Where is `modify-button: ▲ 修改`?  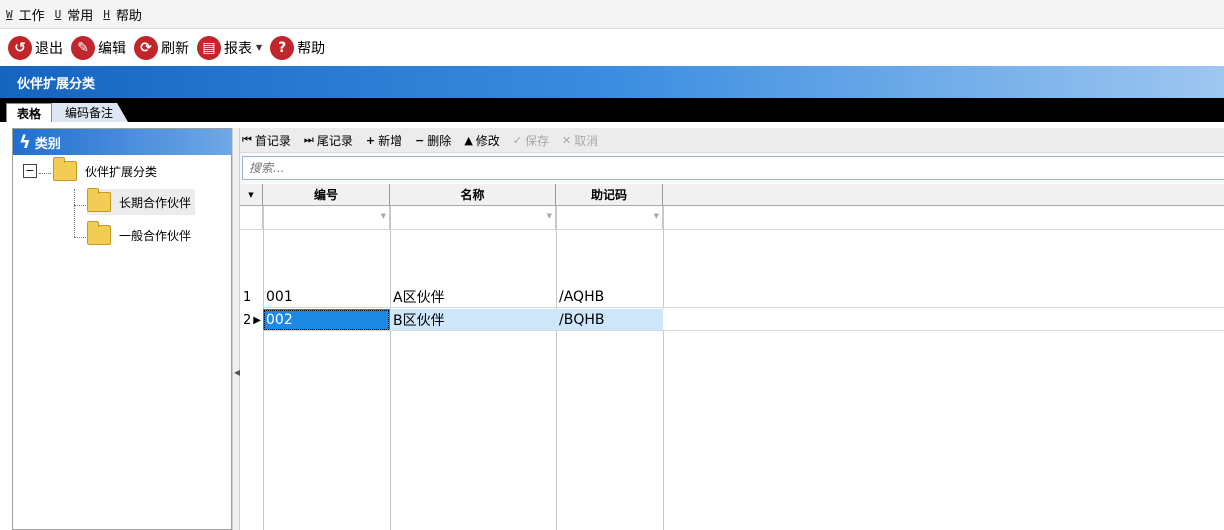 modify-button: ▲ 修改 is located at coordinates (481, 140).